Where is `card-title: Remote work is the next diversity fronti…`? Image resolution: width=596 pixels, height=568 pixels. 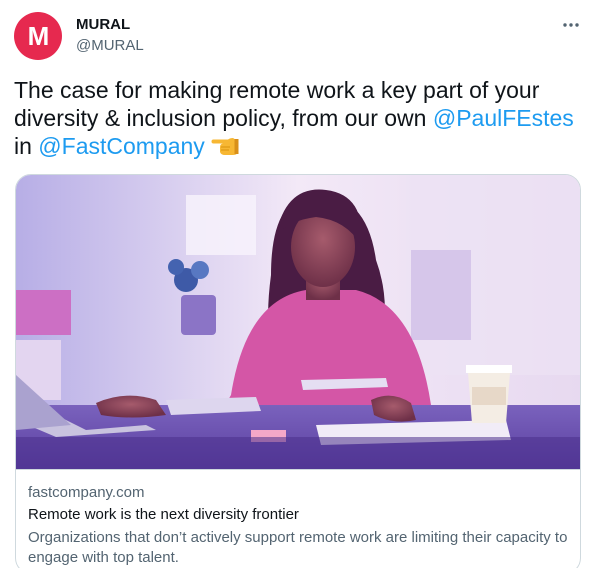 card-title: Remote work is the next diversity fronti… is located at coordinates (163, 514).